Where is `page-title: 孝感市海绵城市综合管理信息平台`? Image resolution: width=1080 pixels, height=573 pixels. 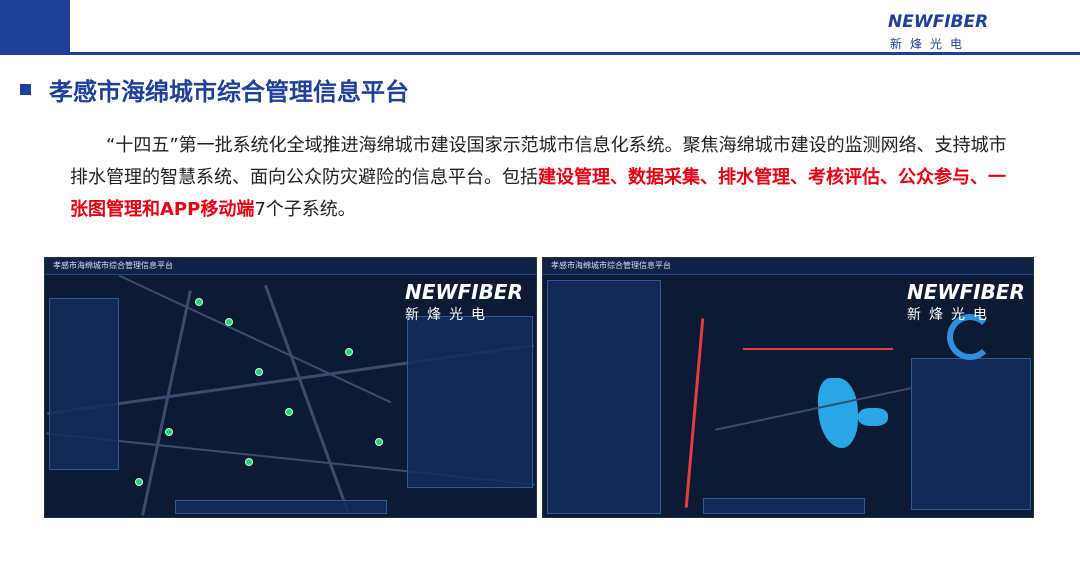 page-title: 孝感市海绵城市综合管理信息平台 is located at coordinates (229, 92).